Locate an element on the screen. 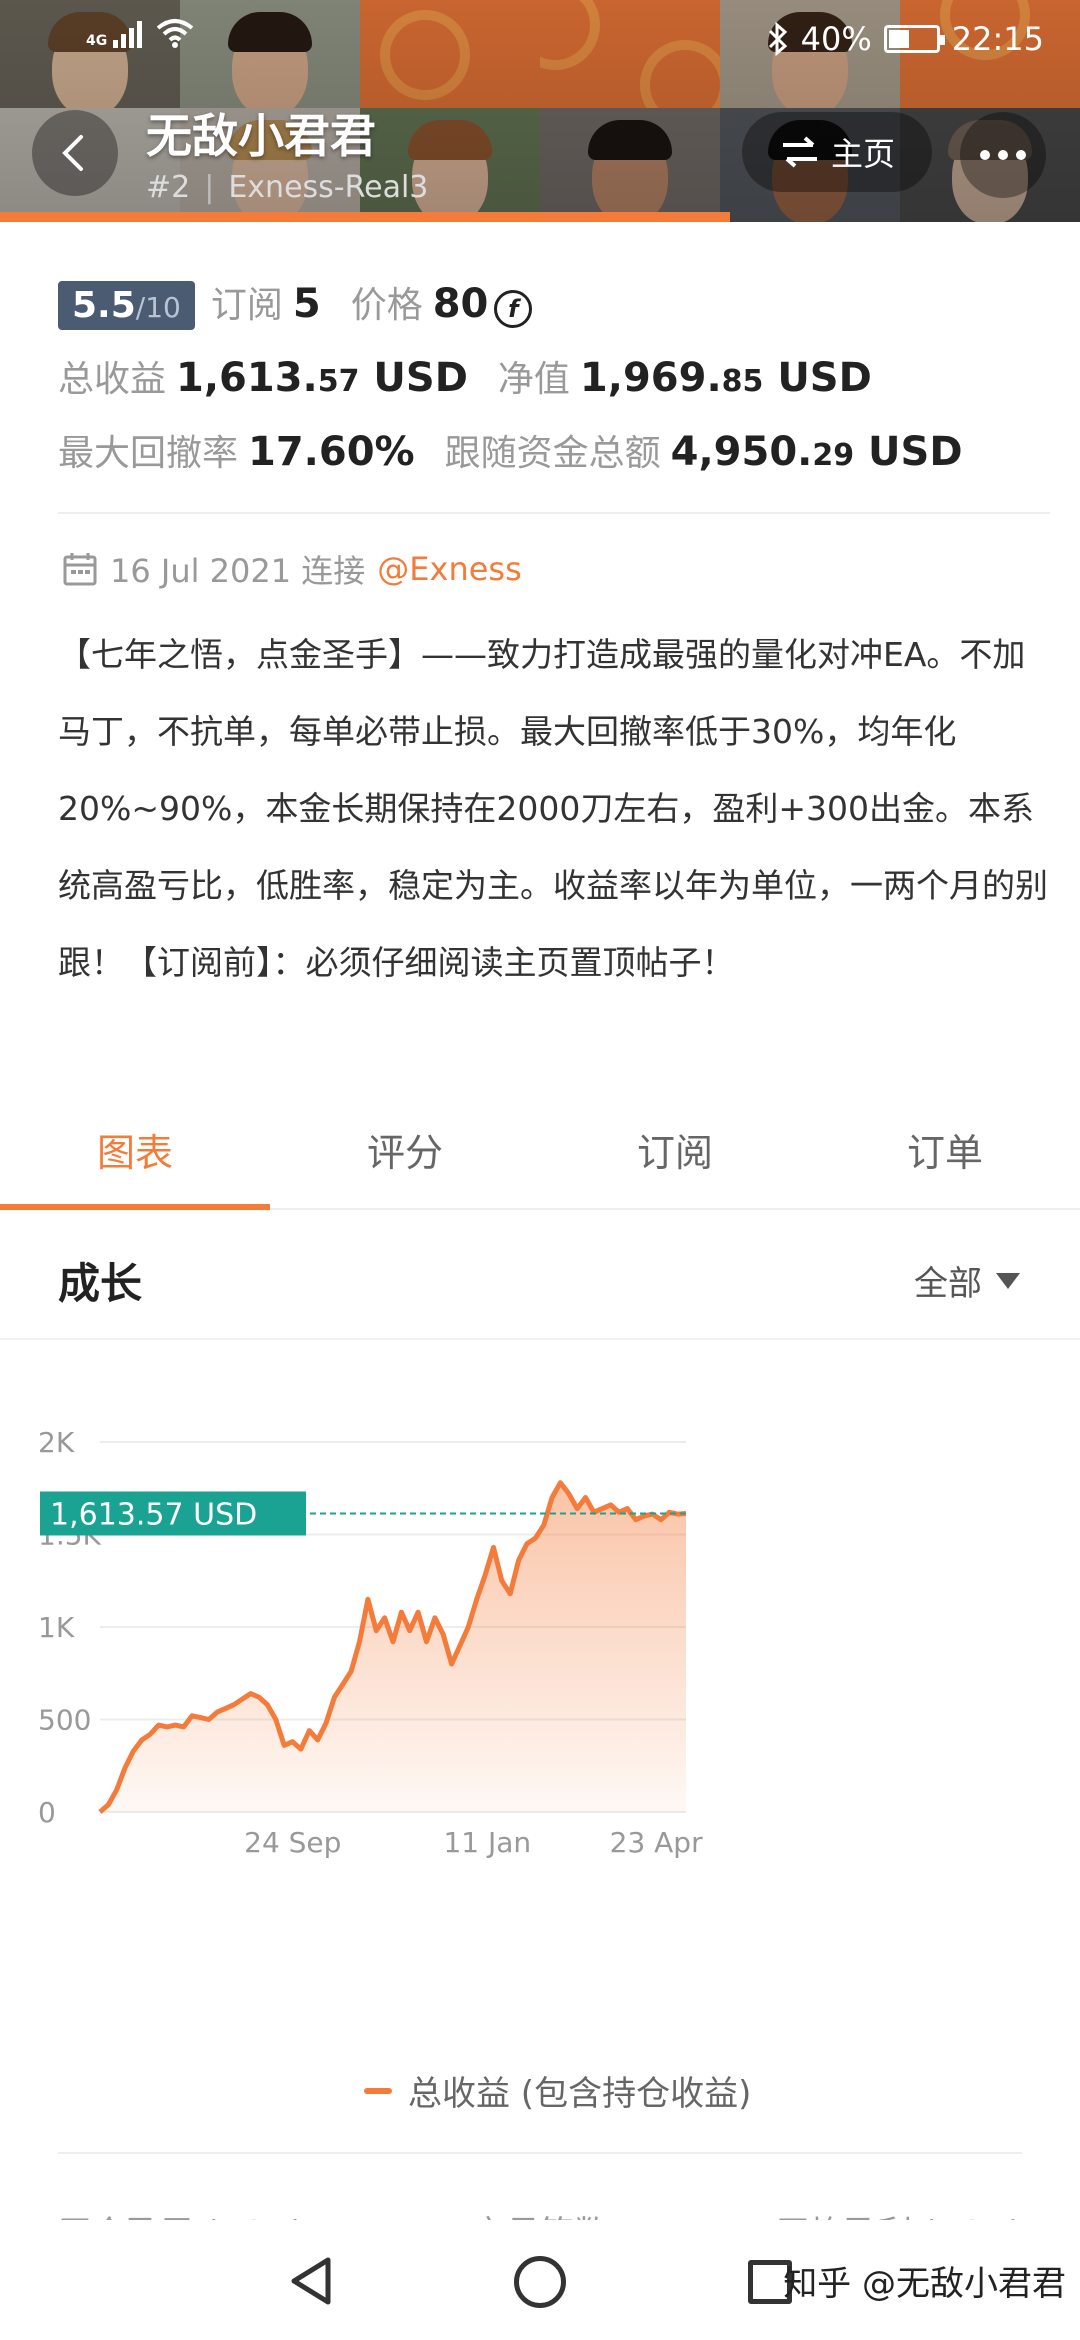 The height and width of the screenshot is (2340, 1080). follow-funds-value: 4,950.29 USD is located at coordinates (816, 452).